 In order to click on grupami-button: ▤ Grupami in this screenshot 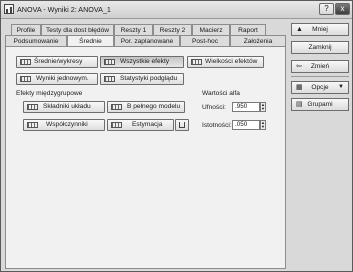, I will do `click(320, 104)`.